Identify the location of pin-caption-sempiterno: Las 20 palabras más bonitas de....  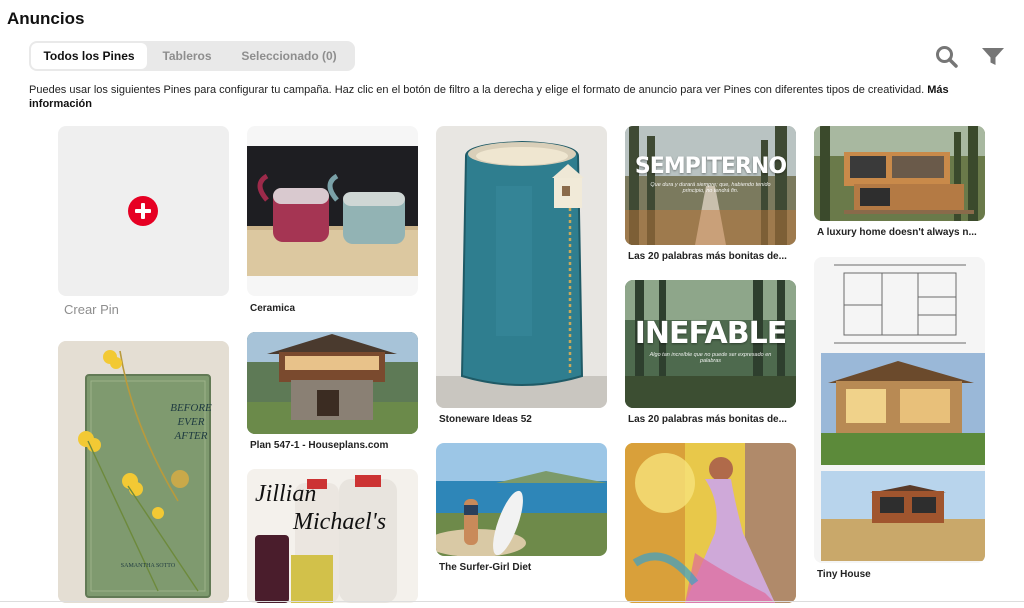
(707, 256).